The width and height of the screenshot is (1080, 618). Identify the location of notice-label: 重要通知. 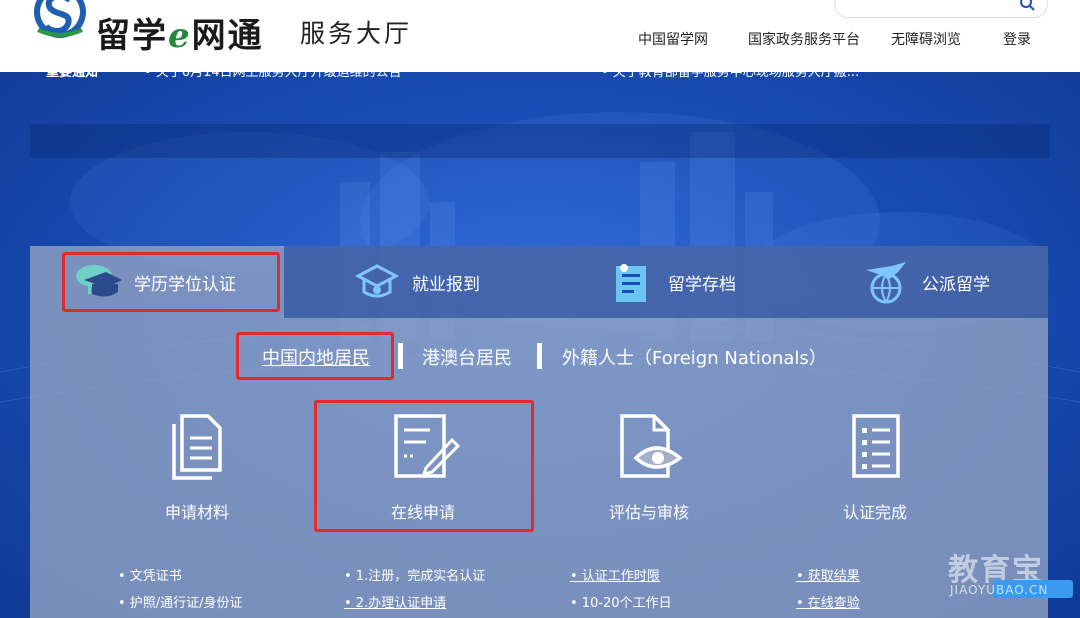
(72, 72).